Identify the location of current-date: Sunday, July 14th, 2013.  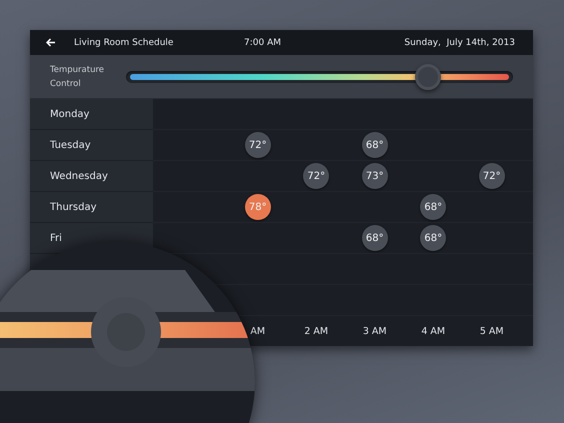
(459, 43).